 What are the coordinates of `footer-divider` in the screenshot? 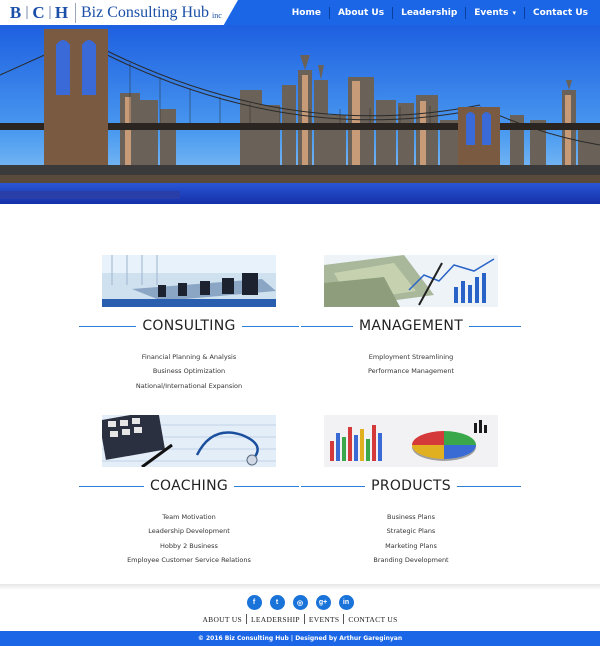 It's located at (300, 587).